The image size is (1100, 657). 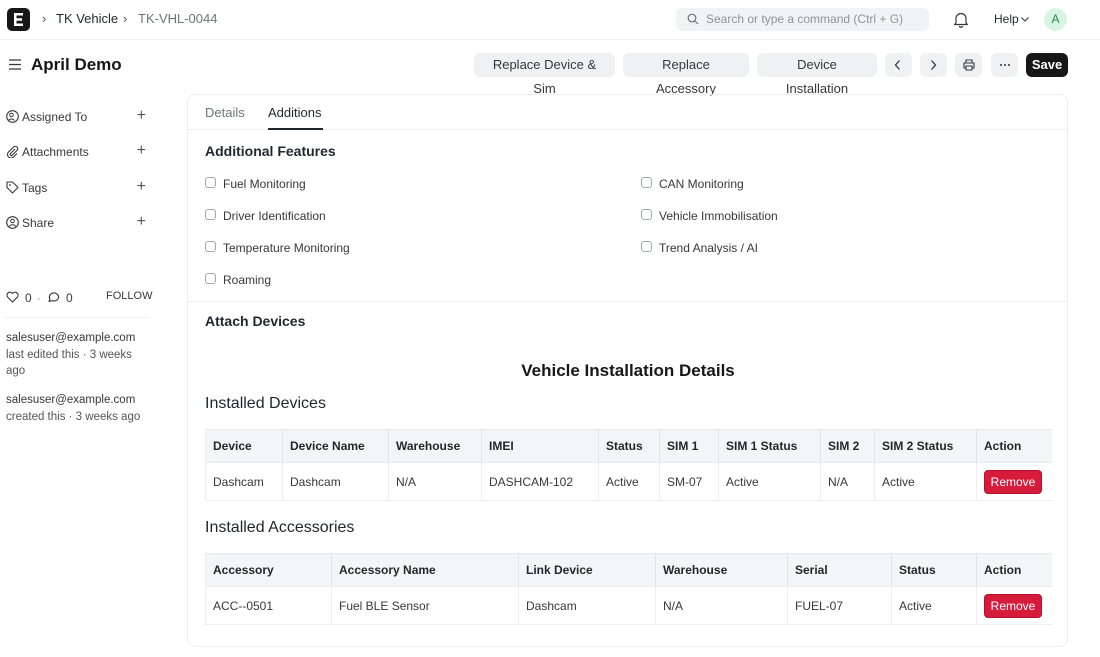 What do you see at coordinates (934, 605) in the screenshot?
I see `table-cell: Active` at bounding box center [934, 605].